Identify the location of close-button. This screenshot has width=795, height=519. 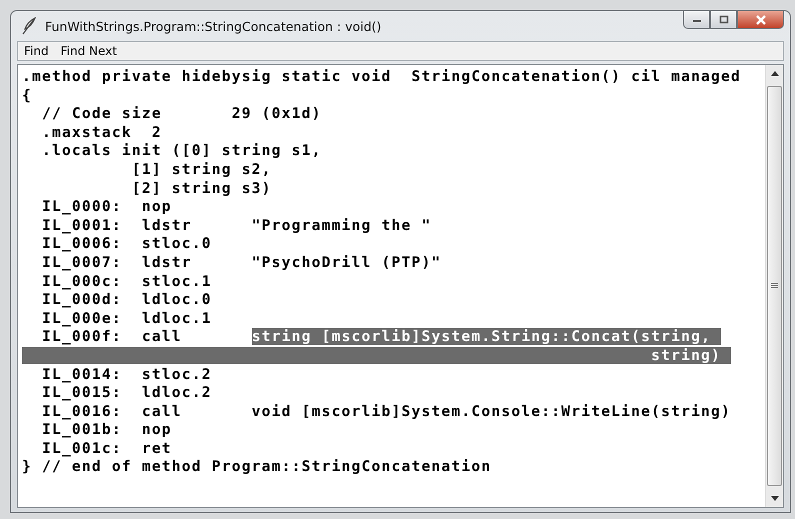
(760, 19).